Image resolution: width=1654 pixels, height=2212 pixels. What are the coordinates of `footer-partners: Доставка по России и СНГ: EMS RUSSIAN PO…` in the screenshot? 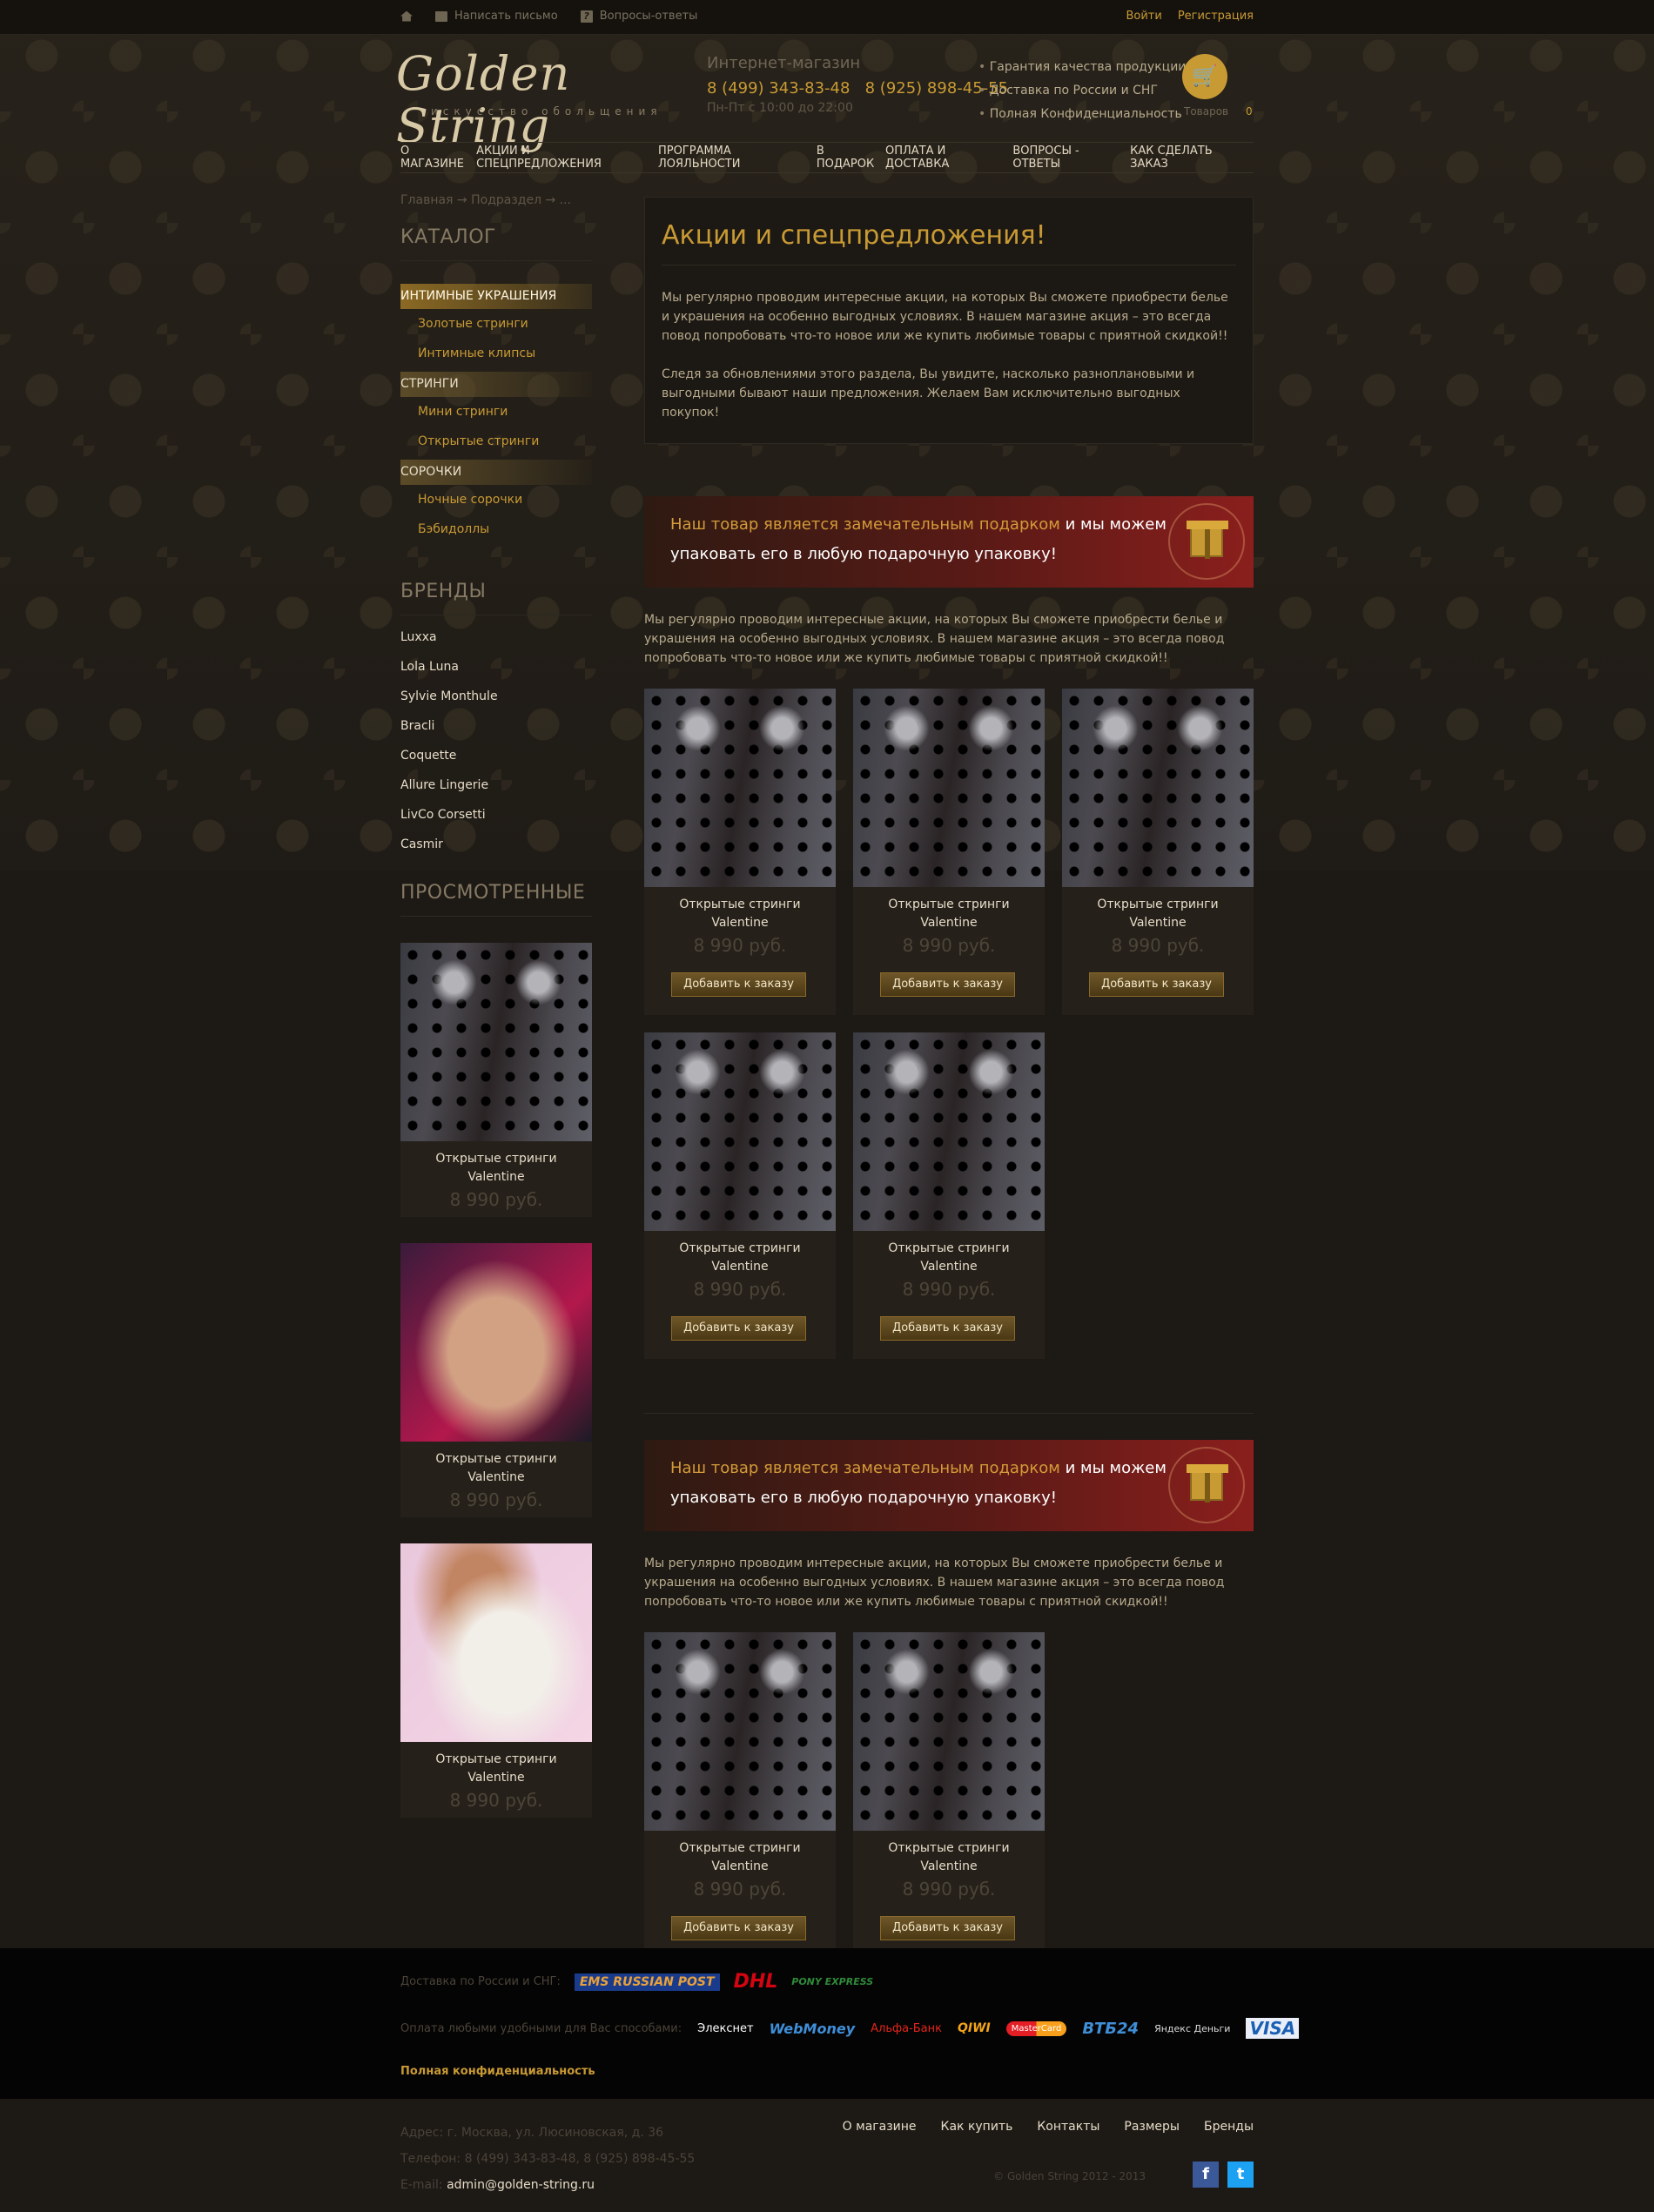 It's located at (827, 2023).